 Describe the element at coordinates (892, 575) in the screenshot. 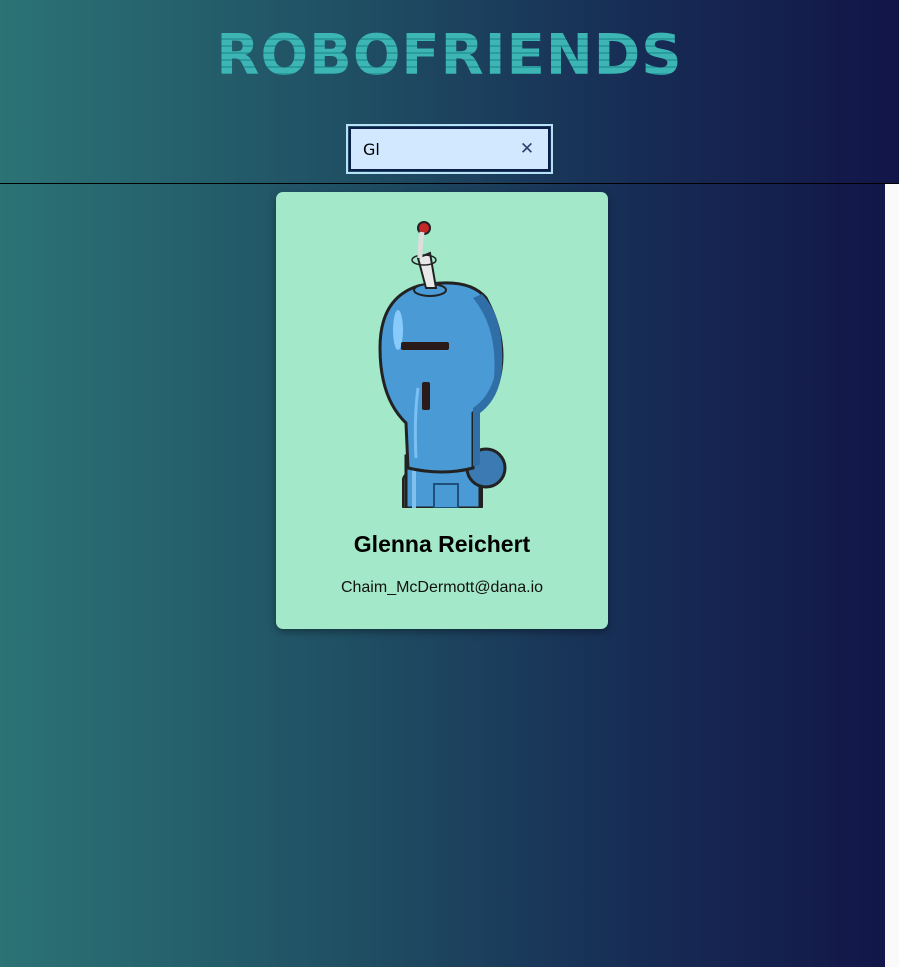

I see `scrollbar-track` at that location.